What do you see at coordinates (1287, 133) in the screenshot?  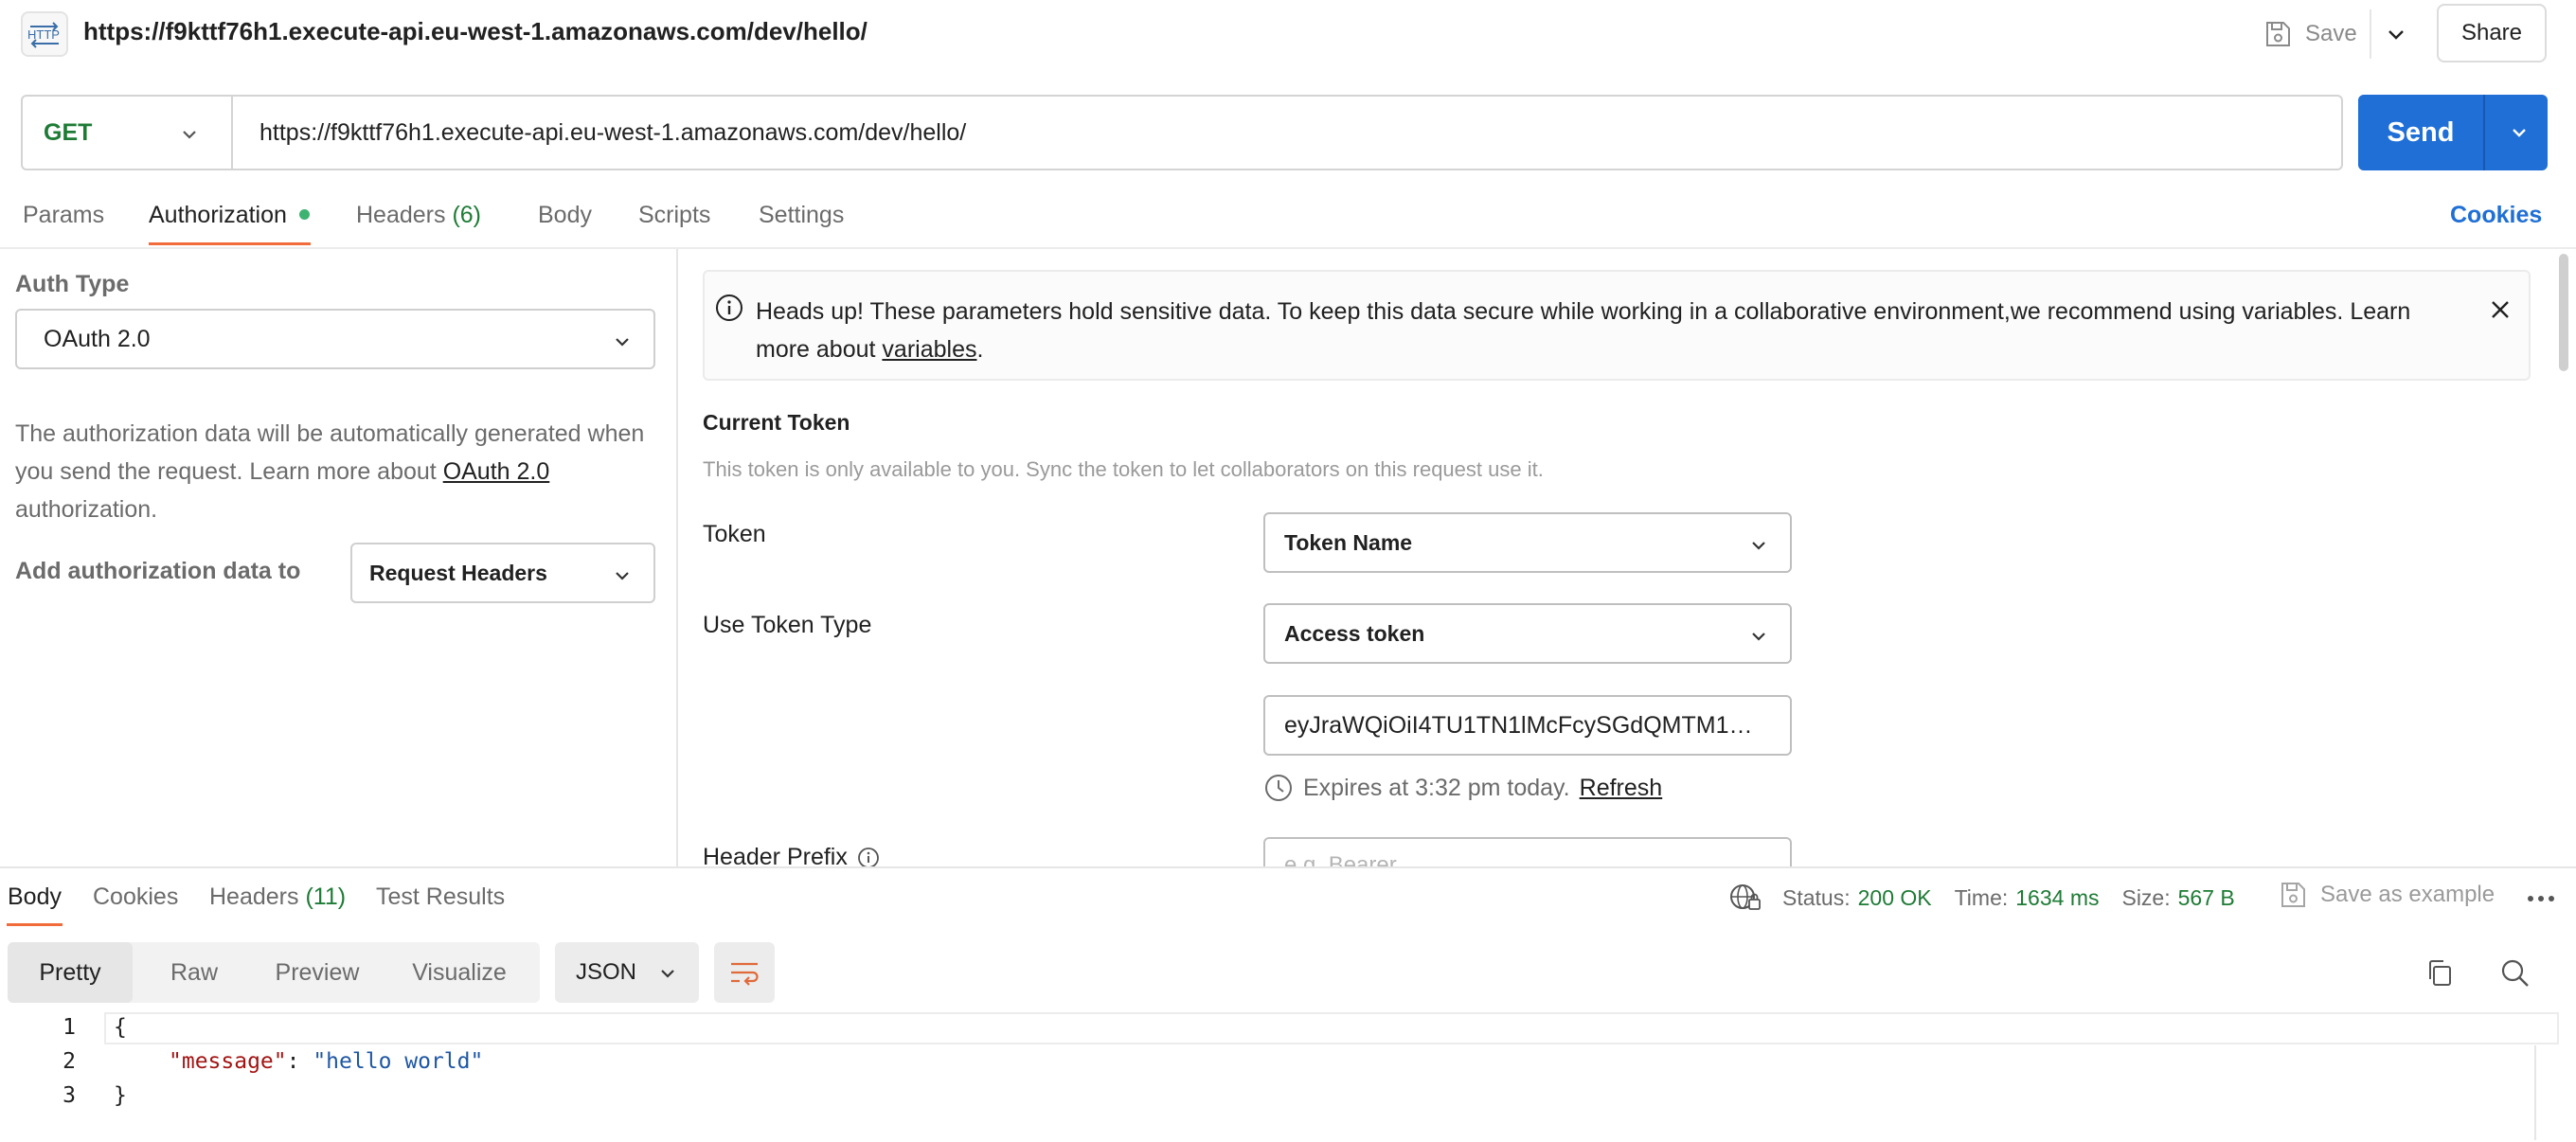 I see `url-input` at bounding box center [1287, 133].